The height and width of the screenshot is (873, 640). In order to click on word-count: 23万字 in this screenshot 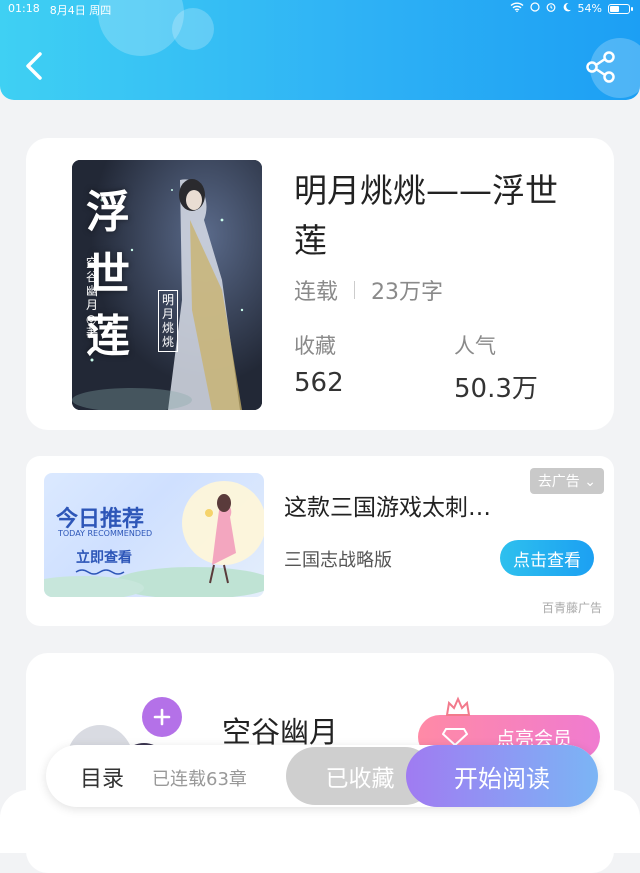, I will do `click(407, 292)`.